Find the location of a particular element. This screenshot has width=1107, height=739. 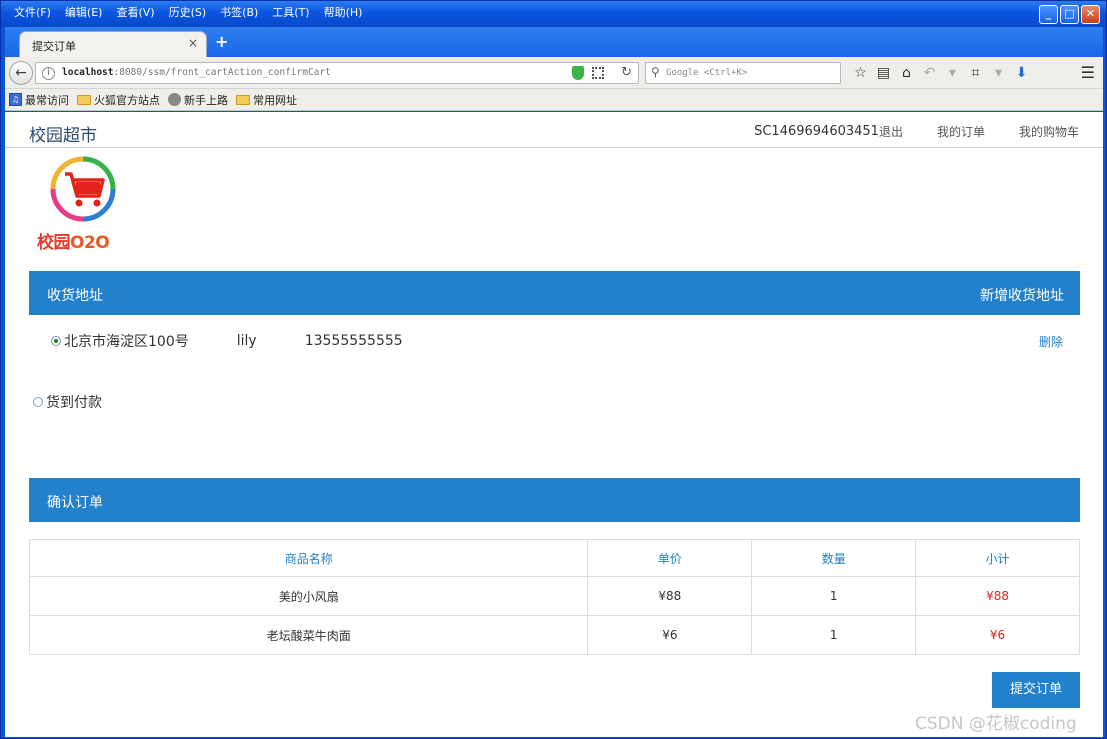

payment-option: 货到付款 is located at coordinates (67, 402).